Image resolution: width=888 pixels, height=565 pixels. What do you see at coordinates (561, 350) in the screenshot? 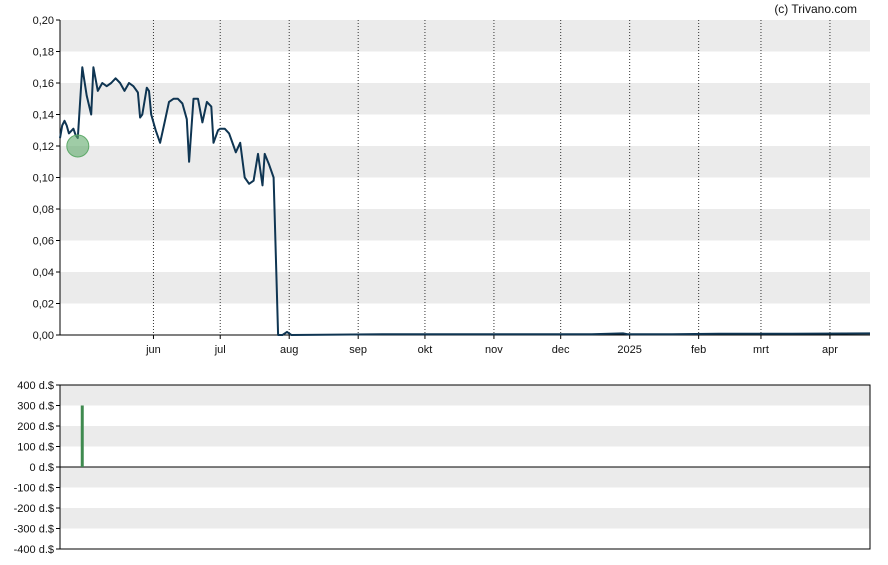
I see `x-tick-label: dec` at bounding box center [561, 350].